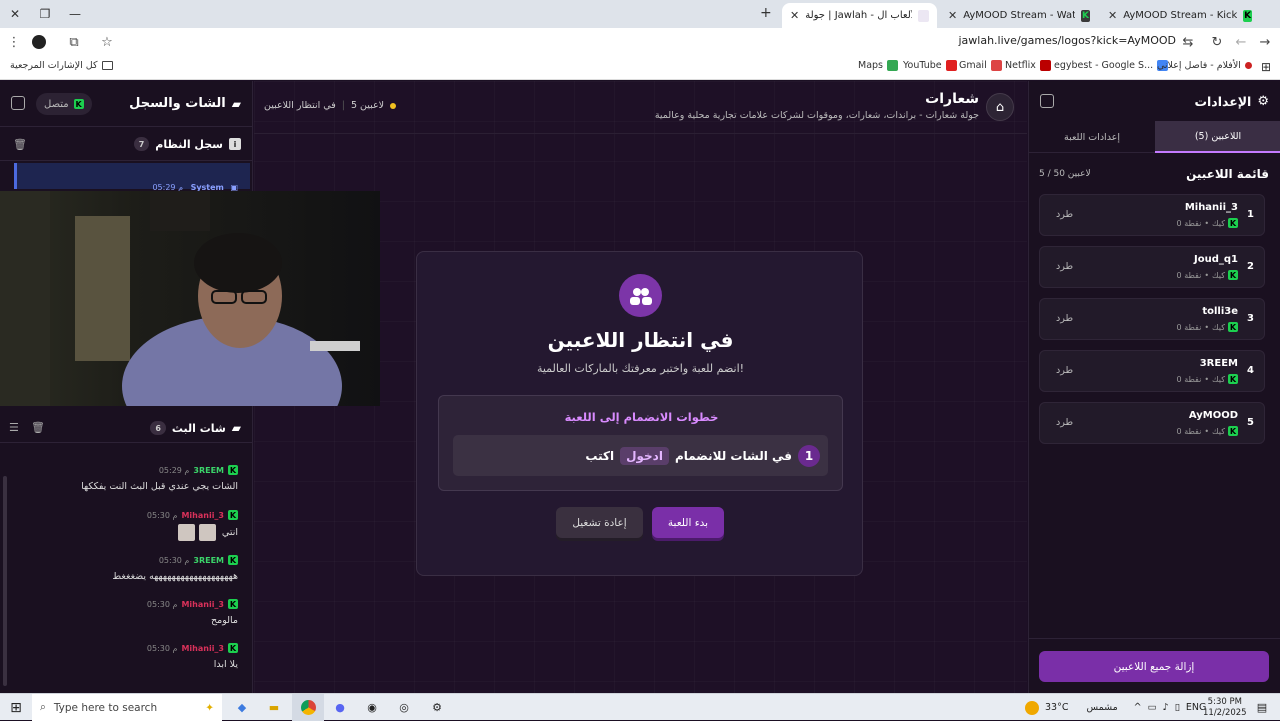  Describe the element at coordinates (159, 486) in the screenshot. I see `message-text: الشات يجي عندي قبل البث النت يفككها` at that location.